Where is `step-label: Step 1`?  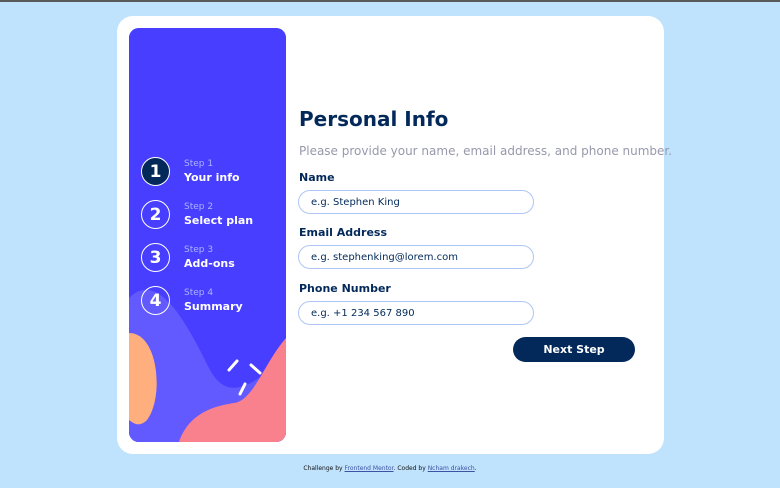
step-label: Step 1 is located at coordinates (199, 164).